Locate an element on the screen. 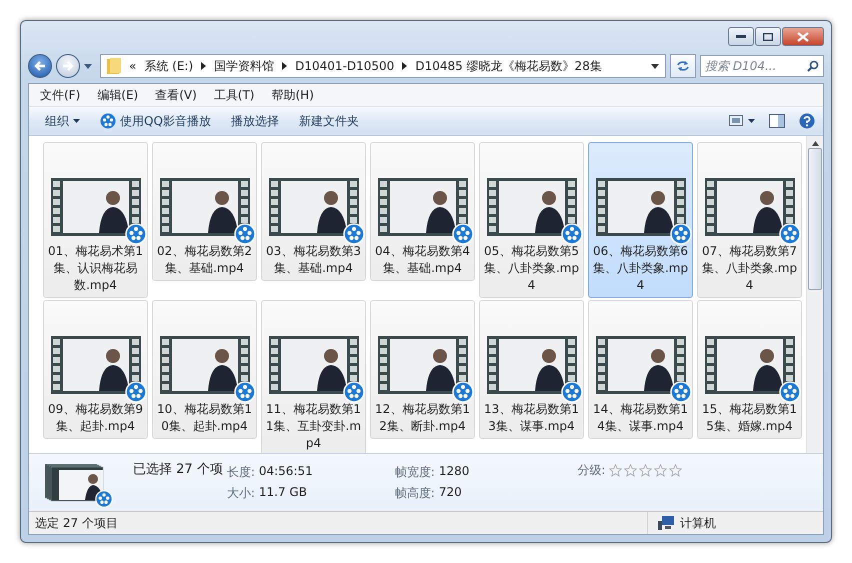 This screenshot has width=852, height=563. dropdown-caret-icon is located at coordinates (655, 66).